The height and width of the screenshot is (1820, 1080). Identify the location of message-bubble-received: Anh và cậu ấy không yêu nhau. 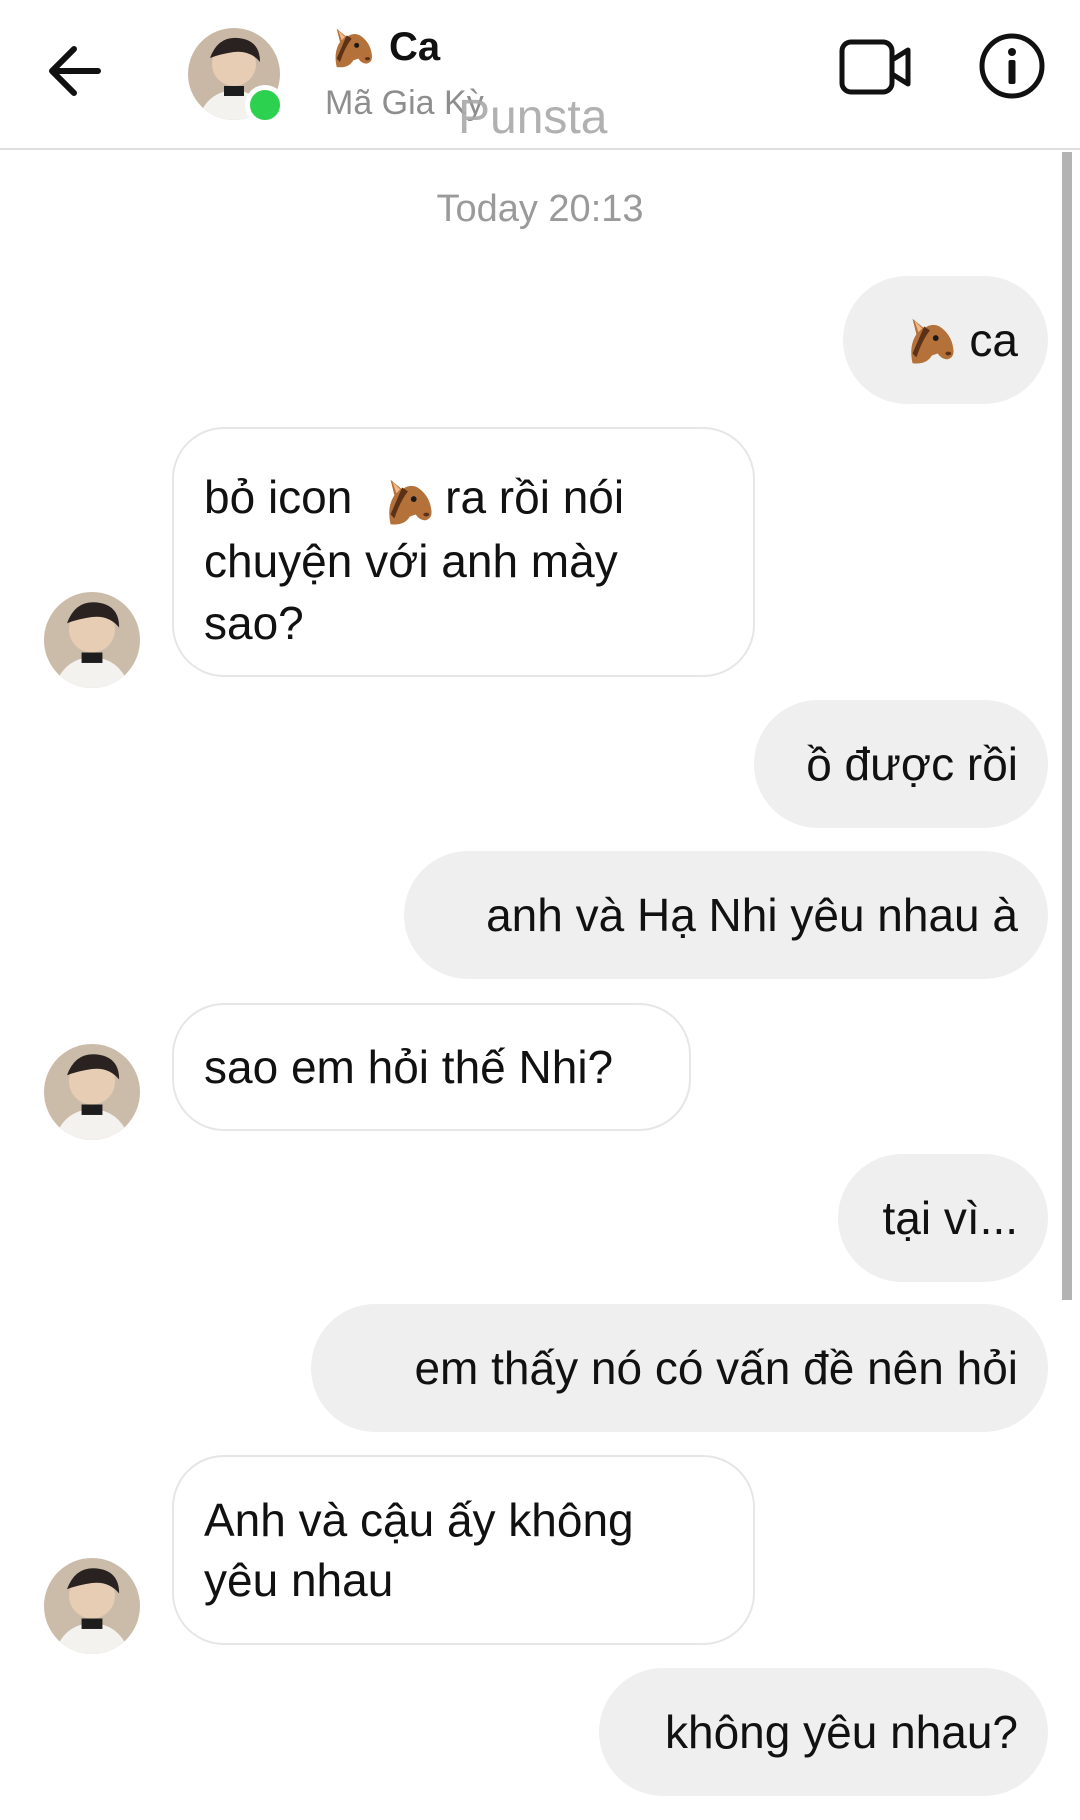
(463, 1550).